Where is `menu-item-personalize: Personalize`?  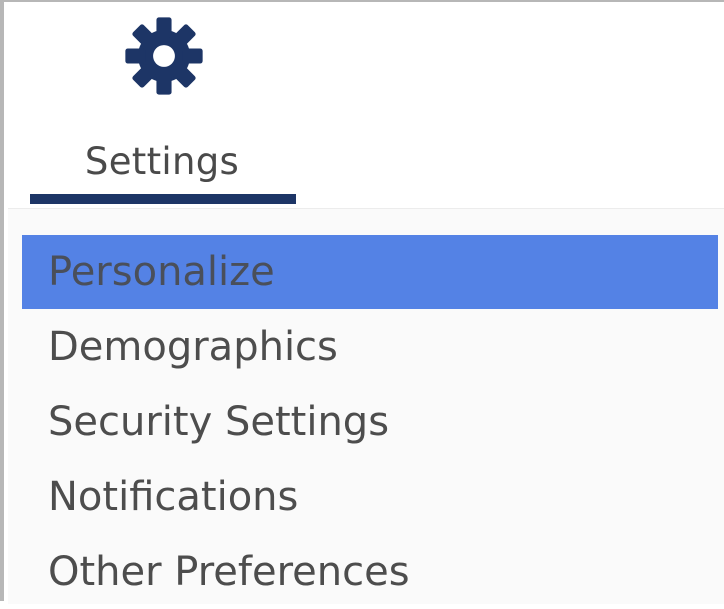 menu-item-personalize: Personalize is located at coordinates (370, 272).